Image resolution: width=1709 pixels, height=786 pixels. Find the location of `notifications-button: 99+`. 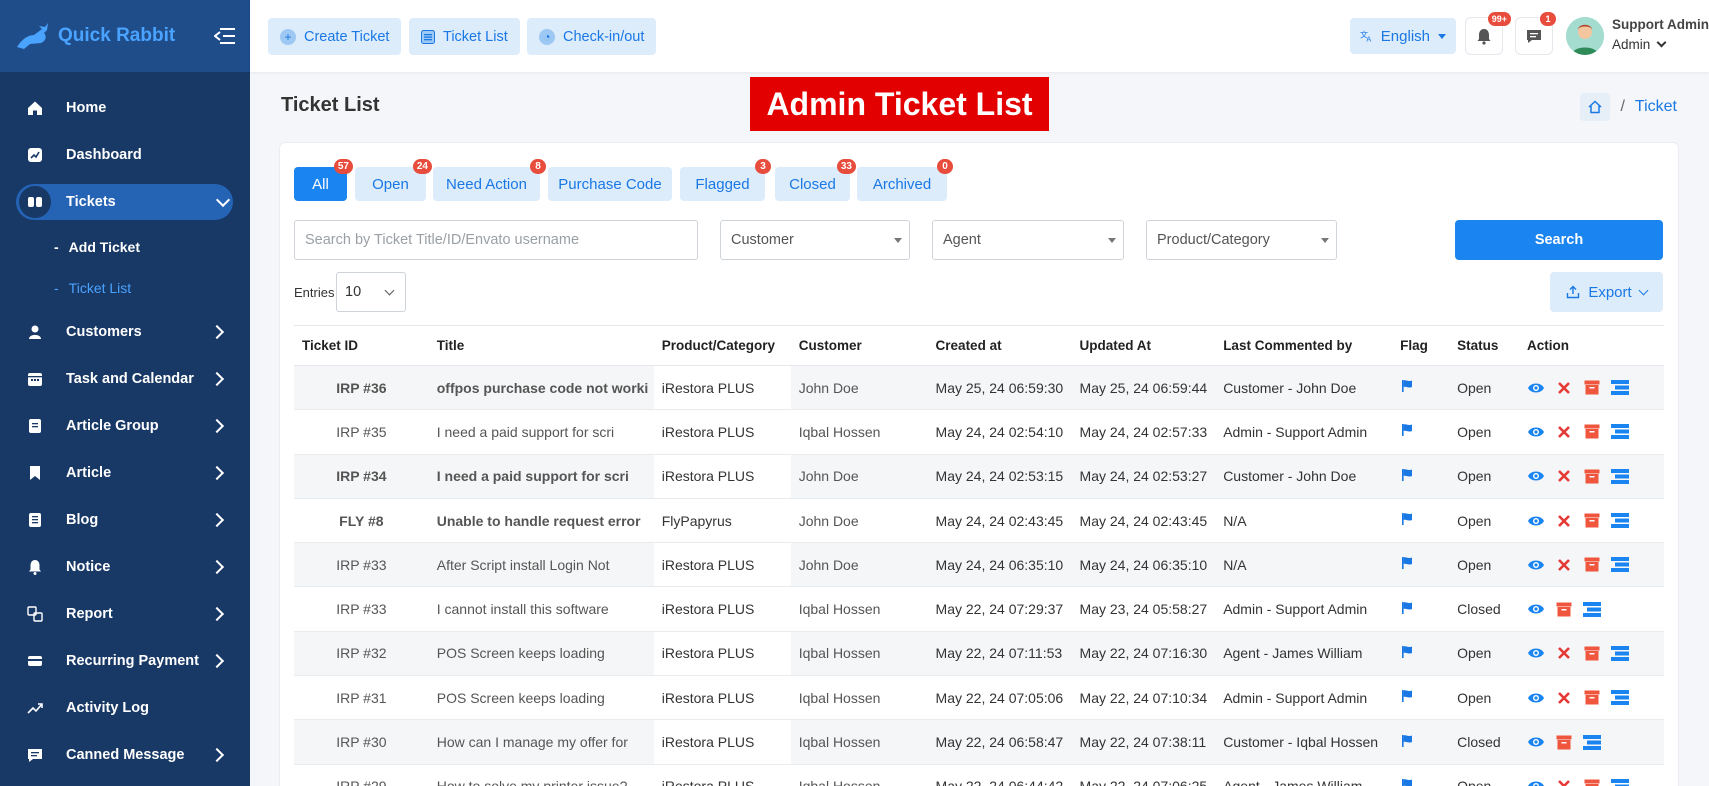

notifications-button: 99+ is located at coordinates (1488, 33).